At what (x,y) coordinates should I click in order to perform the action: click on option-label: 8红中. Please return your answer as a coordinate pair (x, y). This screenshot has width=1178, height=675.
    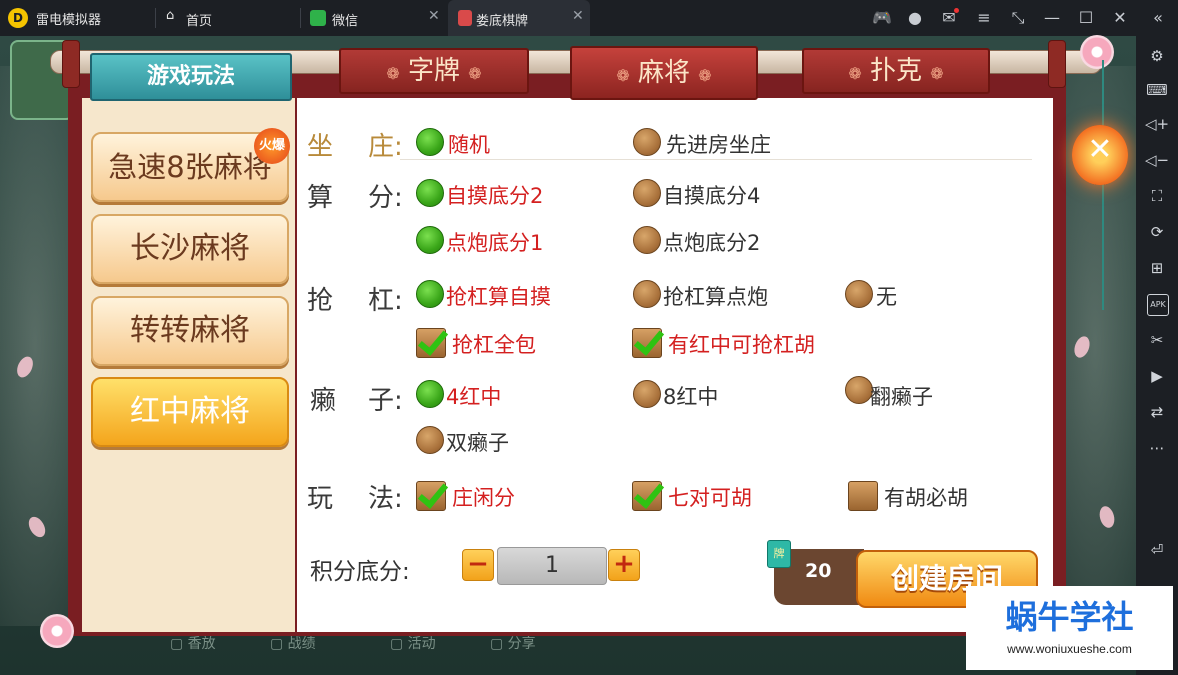
    Looking at the image, I should click on (691, 397).